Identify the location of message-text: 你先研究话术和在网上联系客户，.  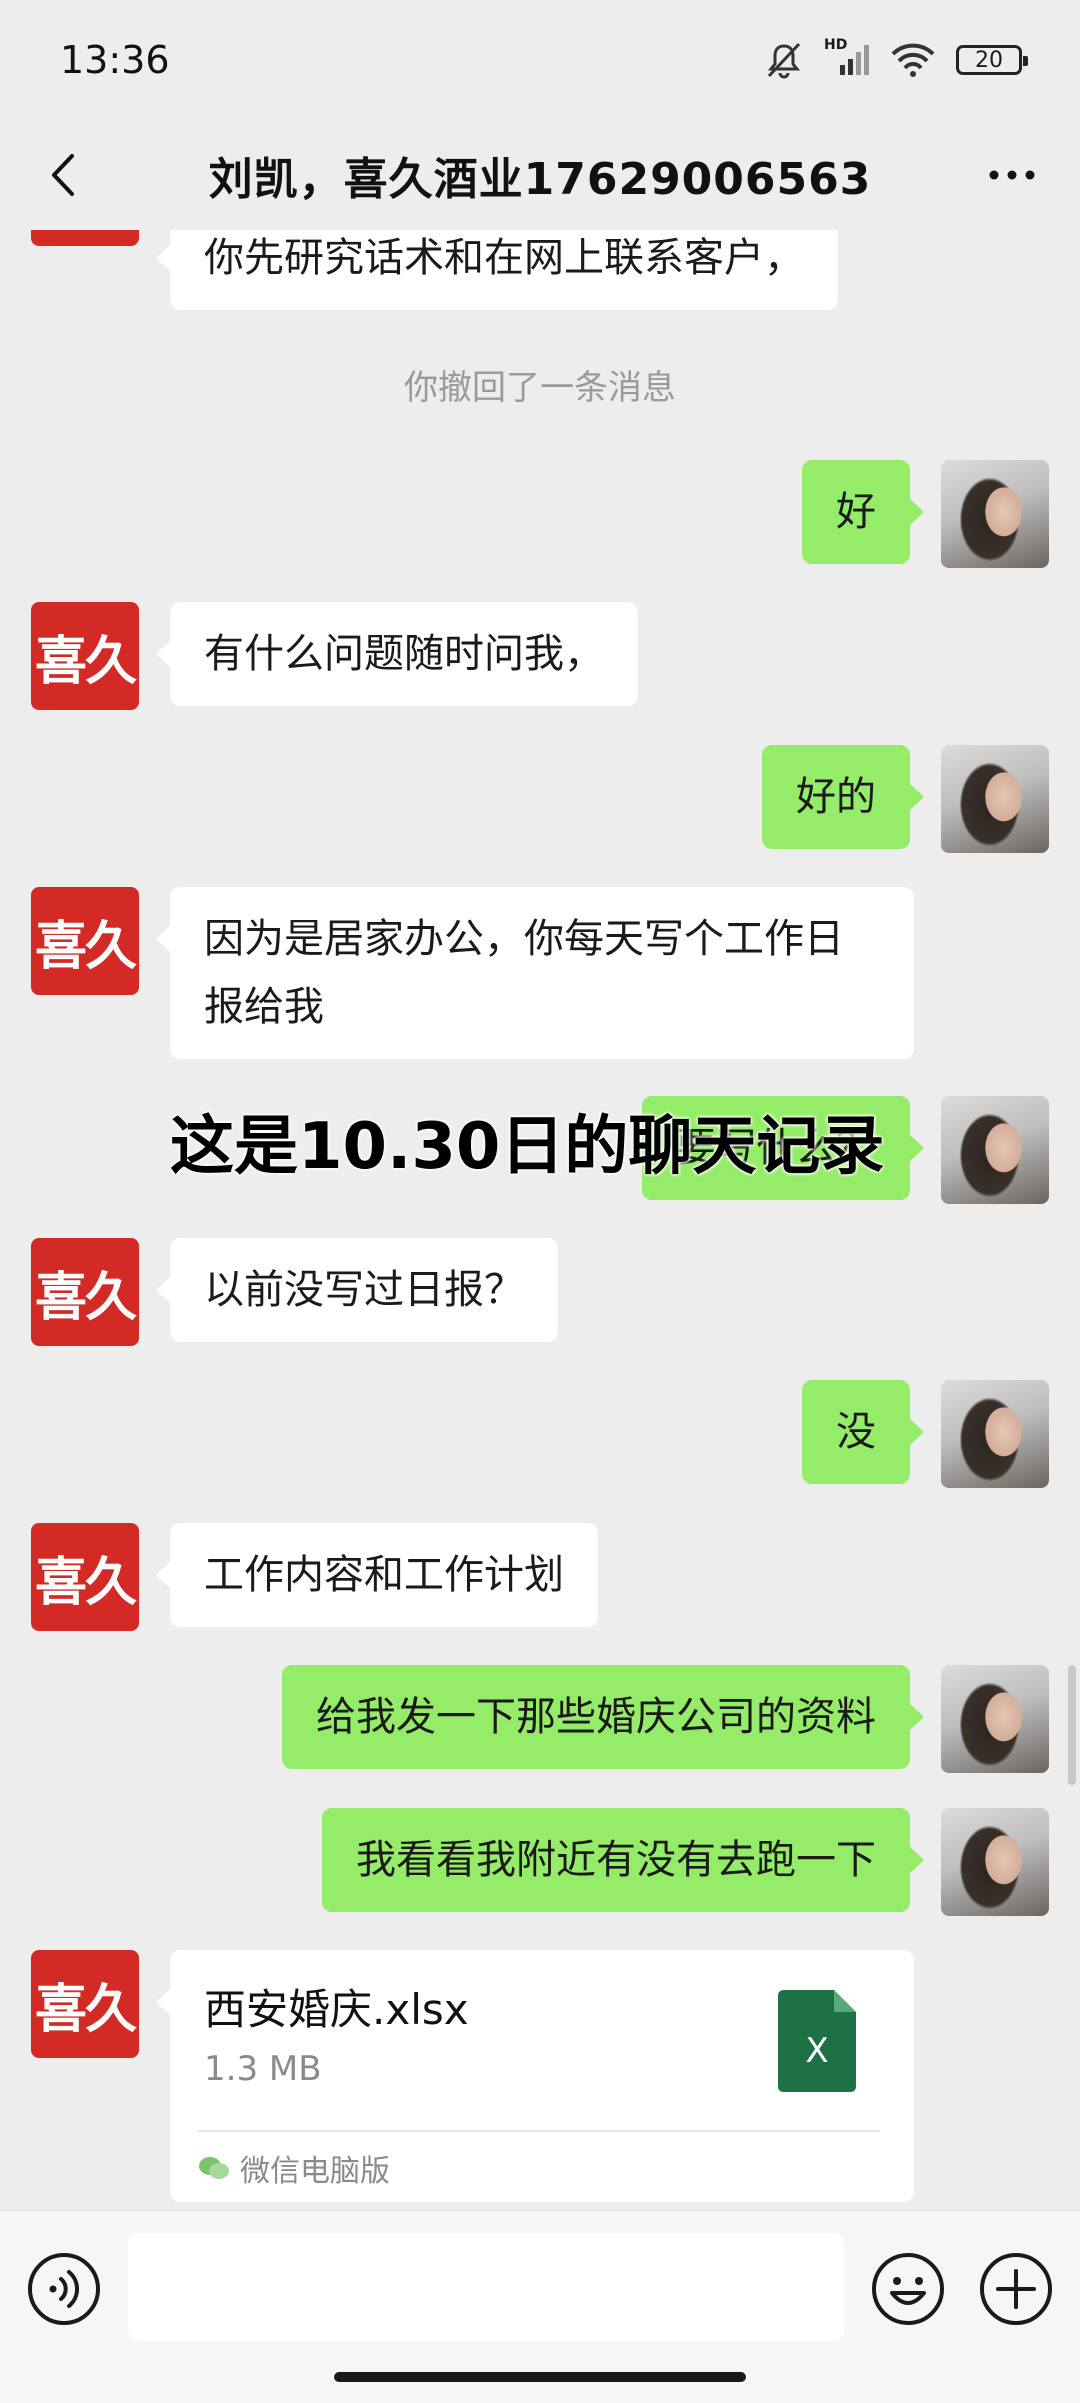
(504, 258).